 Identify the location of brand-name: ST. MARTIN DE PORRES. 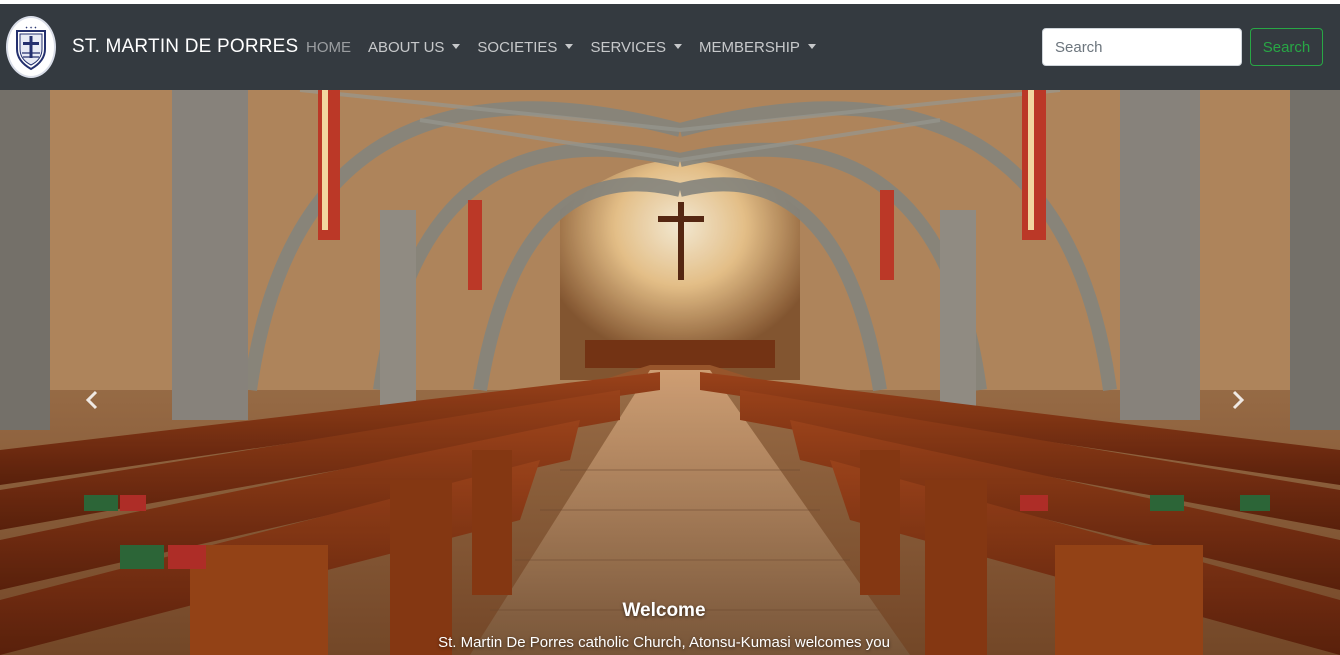
(185, 47).